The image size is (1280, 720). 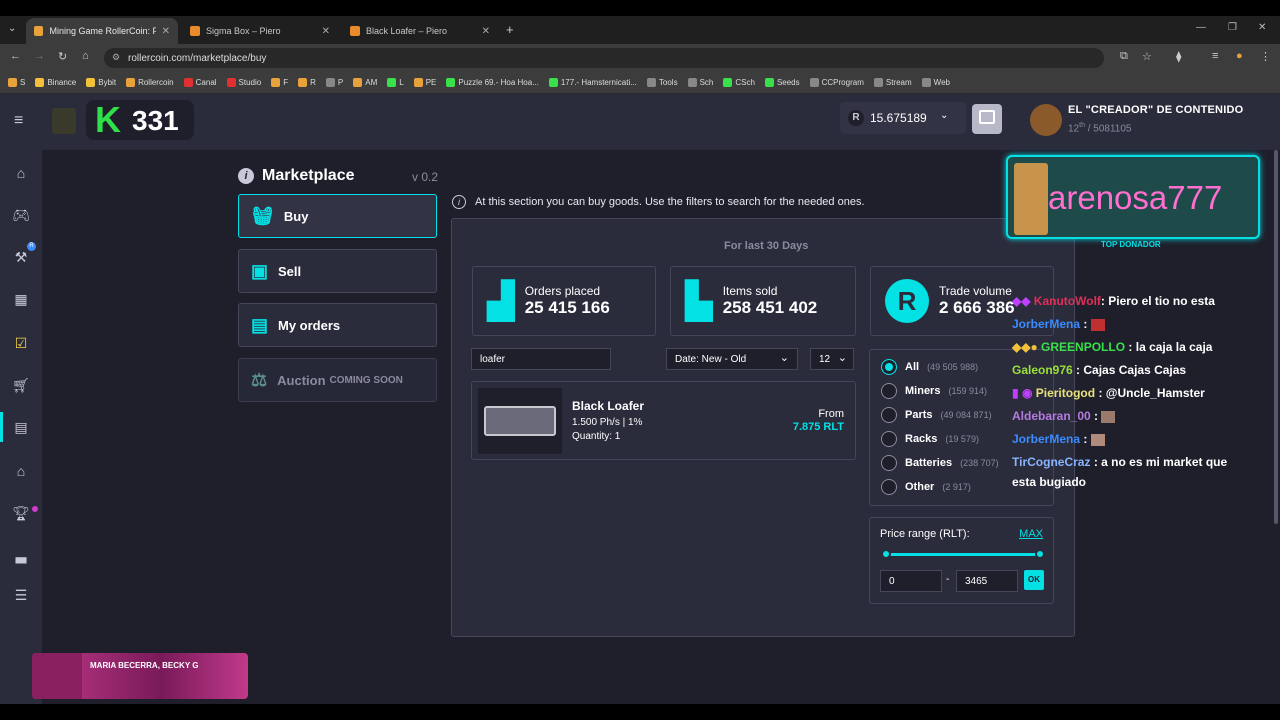 I want to click on price-range-filter: Price range (RLT): MAX - OK, so click(x=961, y=560).